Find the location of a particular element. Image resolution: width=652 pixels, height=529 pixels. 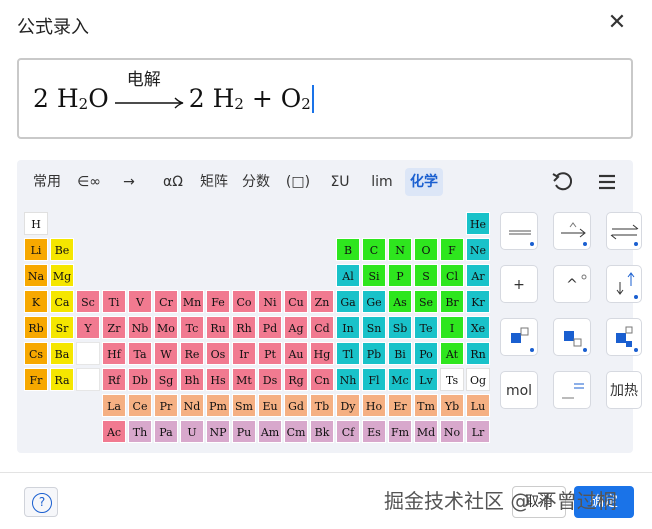

element-n: N is located at coordinates (400, 249).